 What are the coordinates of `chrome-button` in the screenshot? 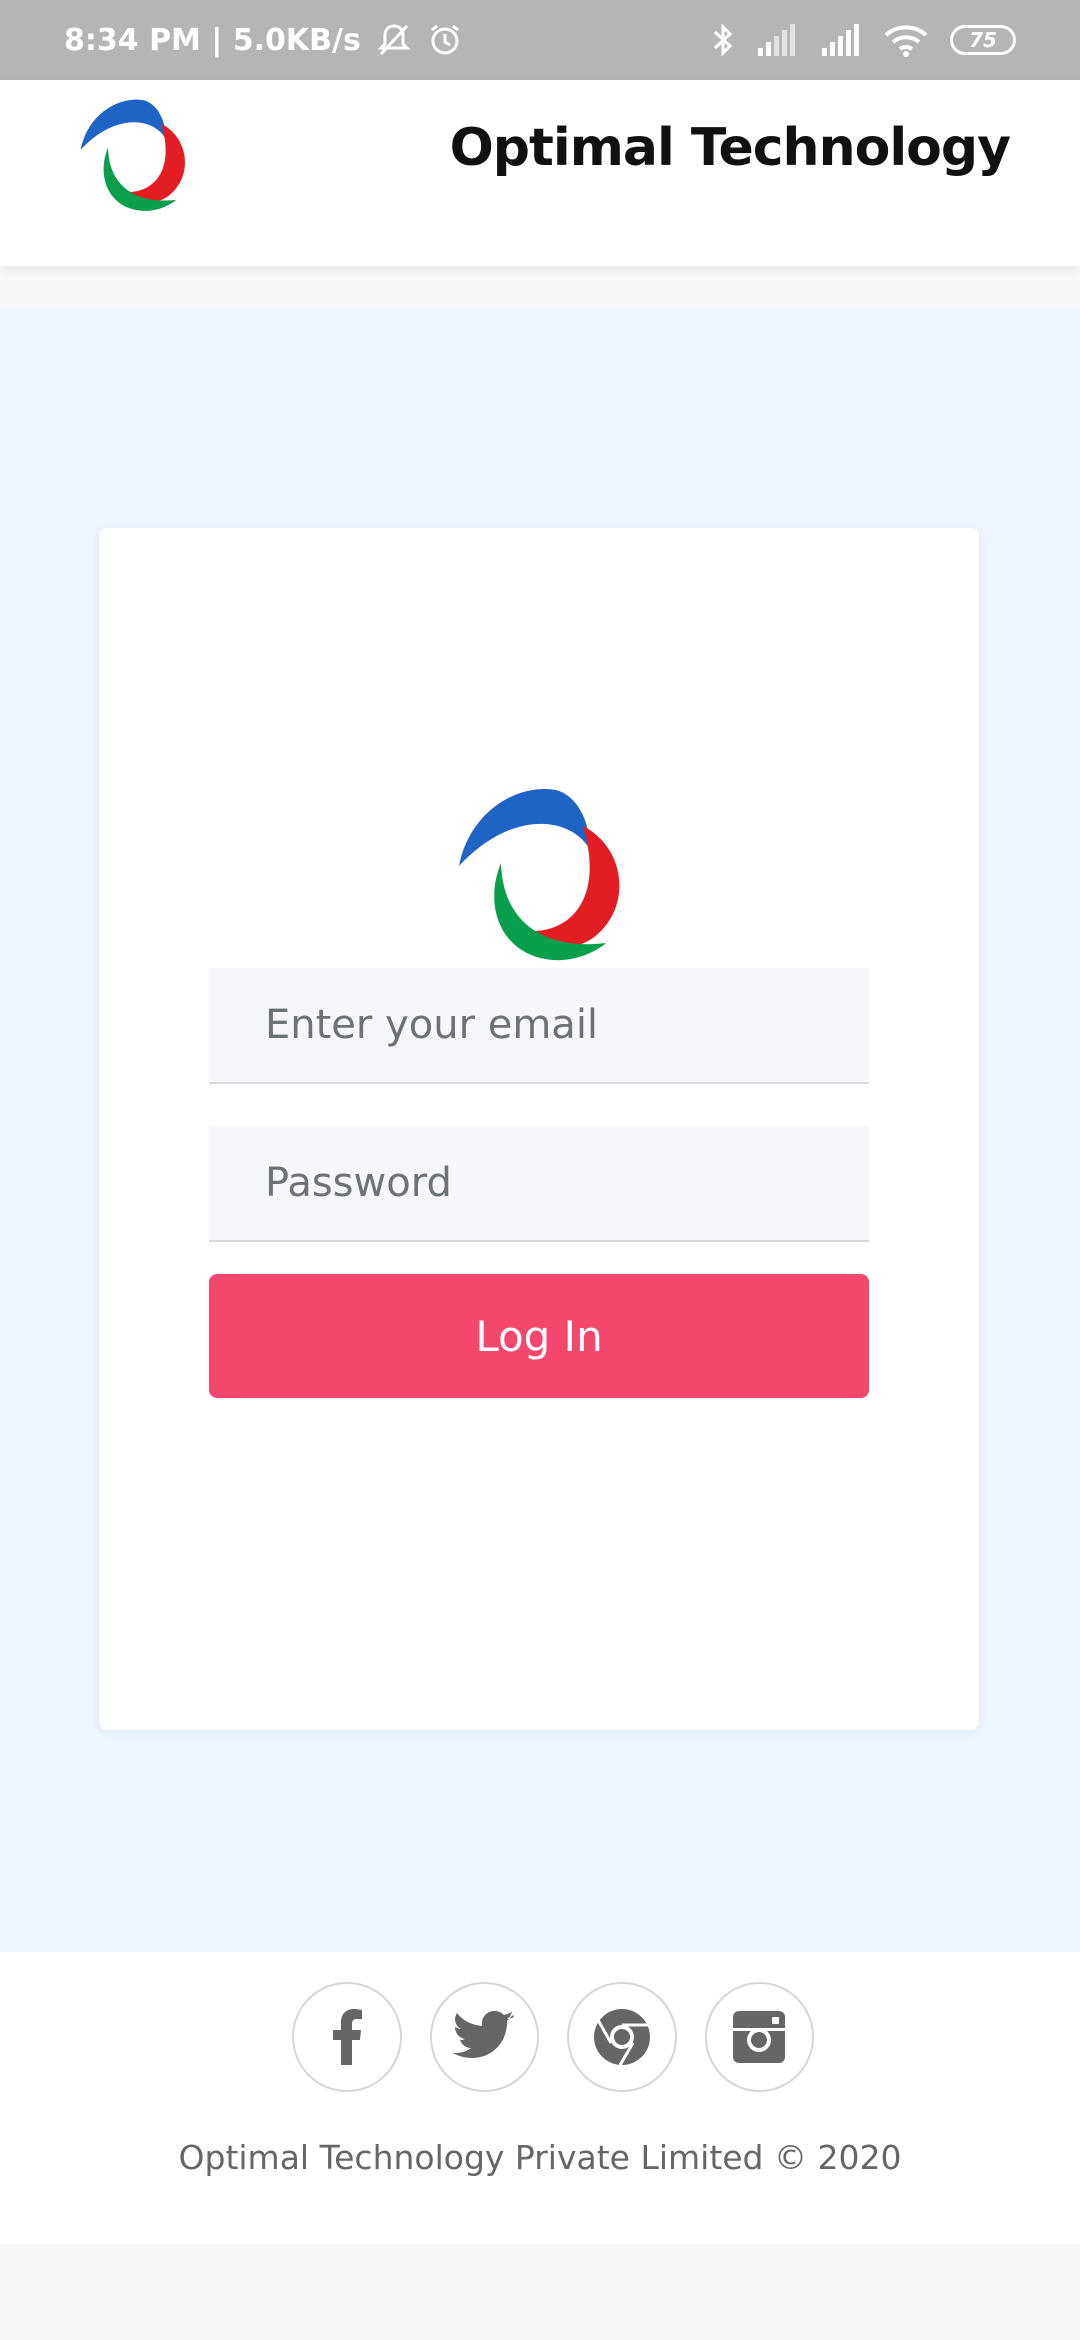 It's located at (622, 2037).